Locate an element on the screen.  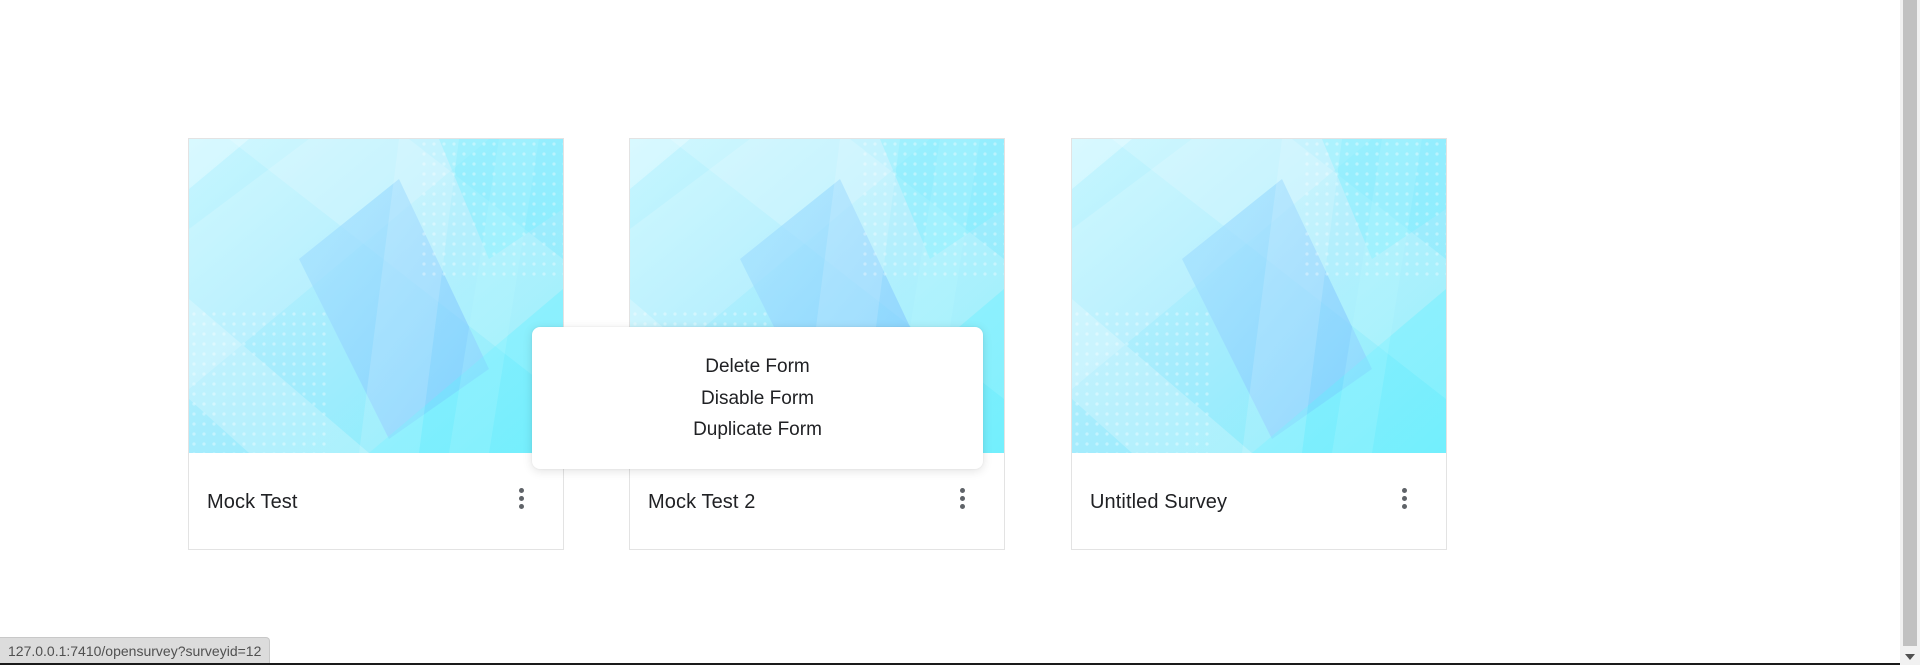
card-footer: Mock Test is located at coordinates (376, 501).